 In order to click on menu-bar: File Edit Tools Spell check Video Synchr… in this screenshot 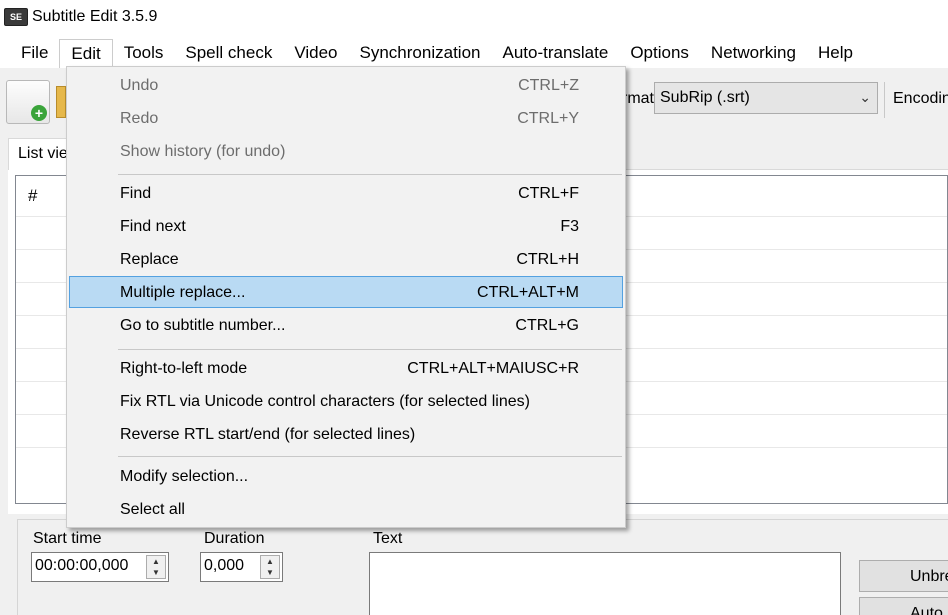, I will do `click(474, 53)`.